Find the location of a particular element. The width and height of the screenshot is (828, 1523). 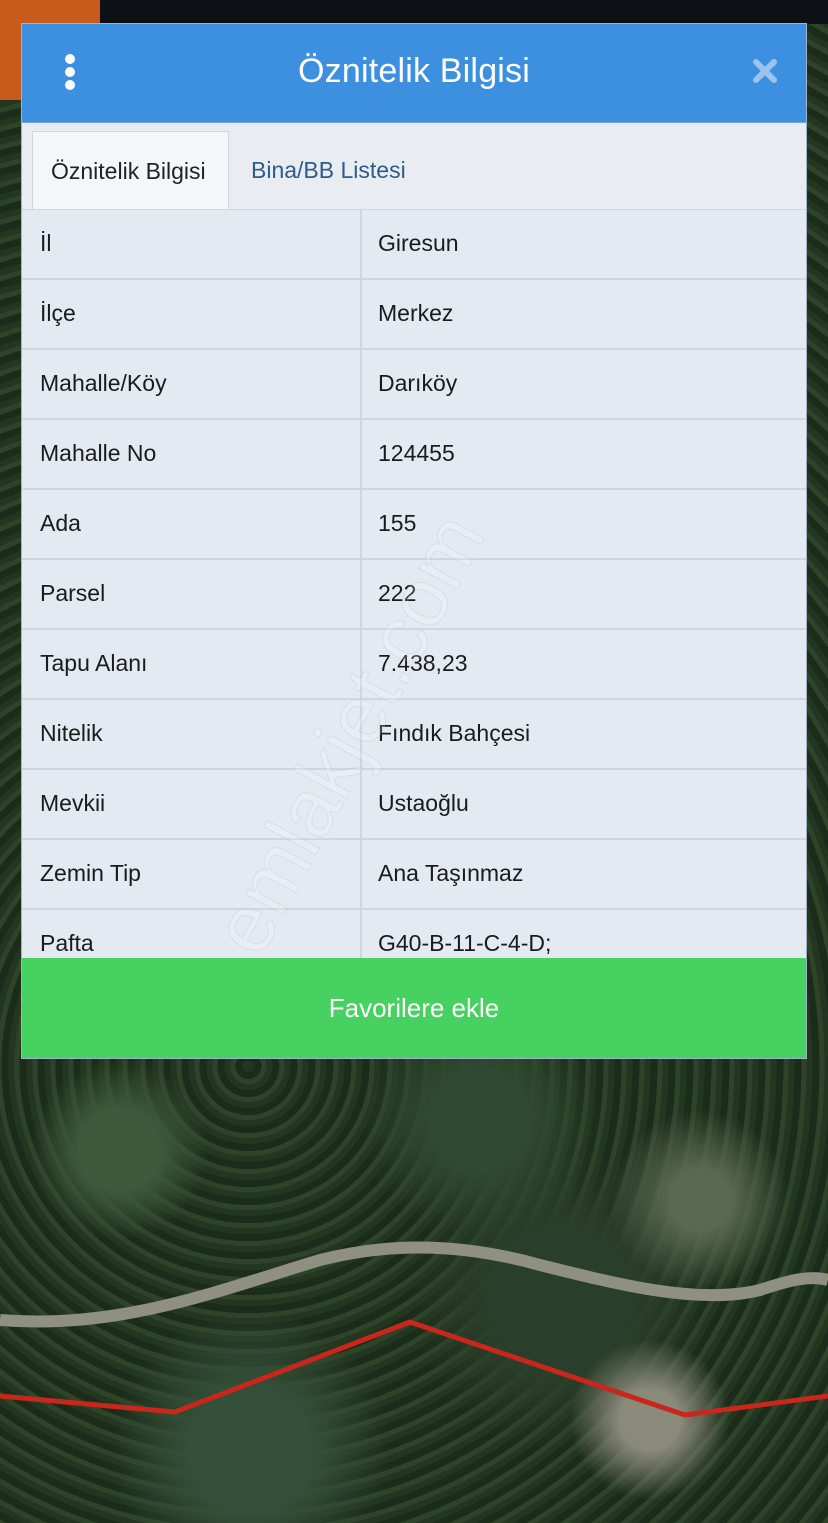

table-row: İl Giresun is located at coordinates (414, 245).